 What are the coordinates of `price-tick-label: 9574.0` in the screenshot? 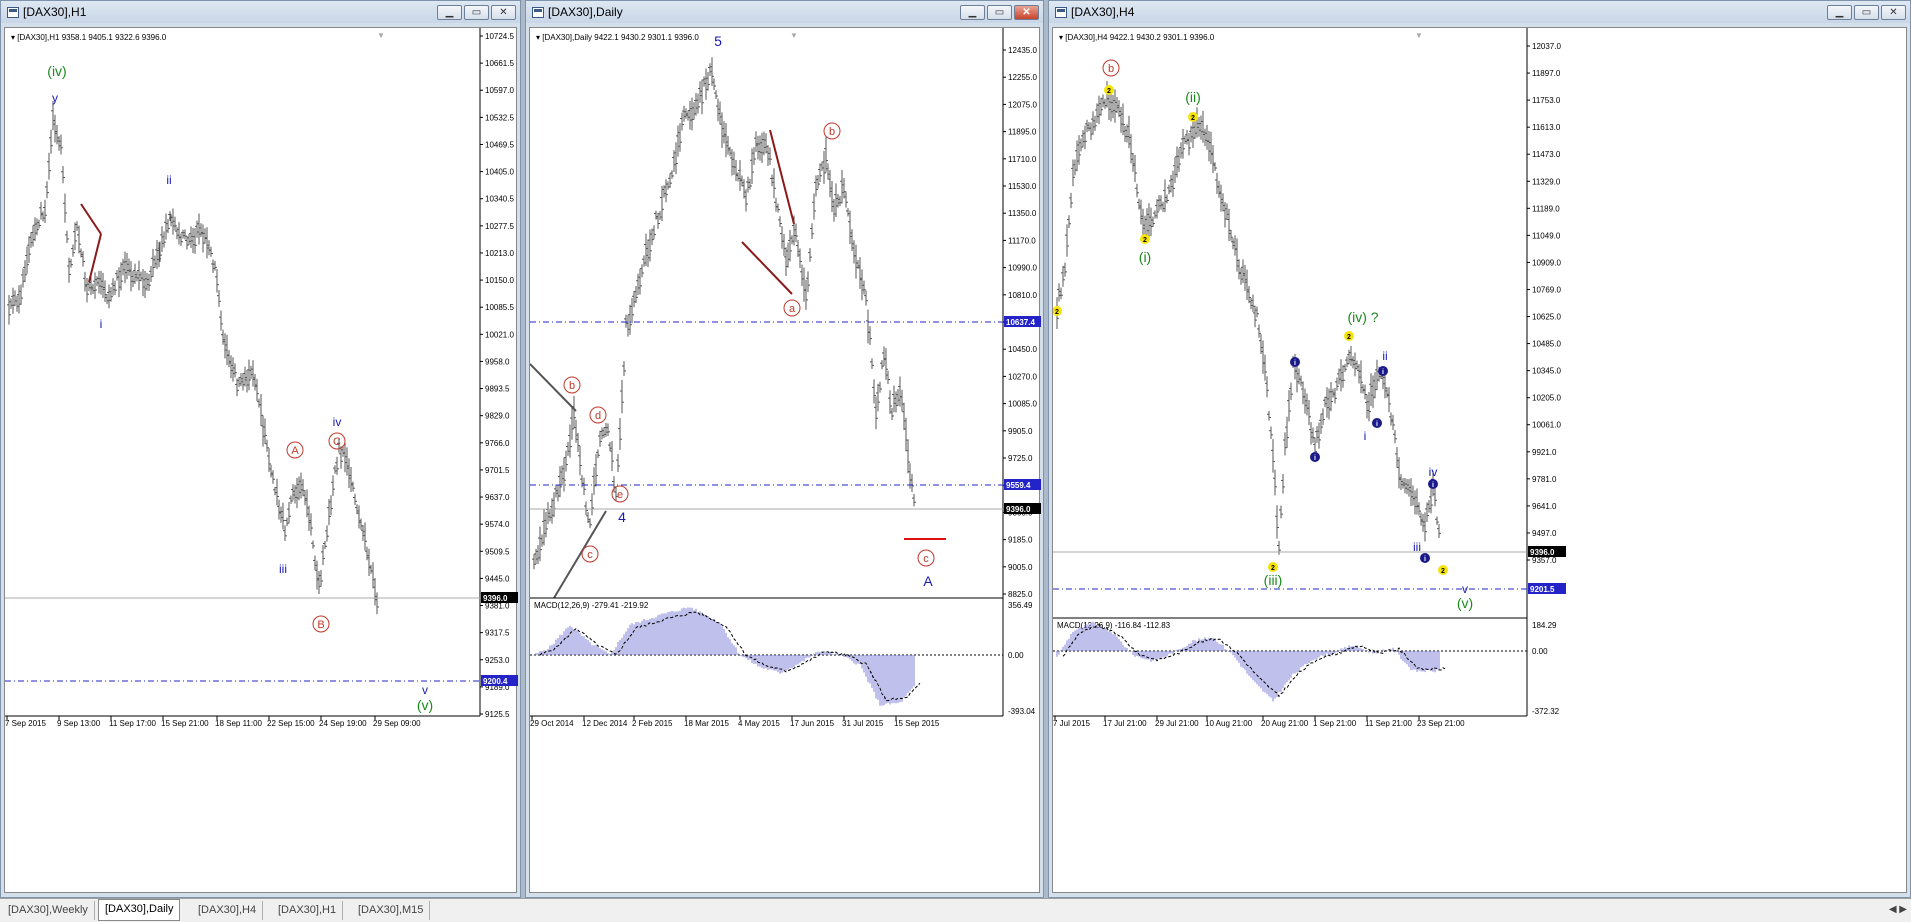 It's located at (497, 524).